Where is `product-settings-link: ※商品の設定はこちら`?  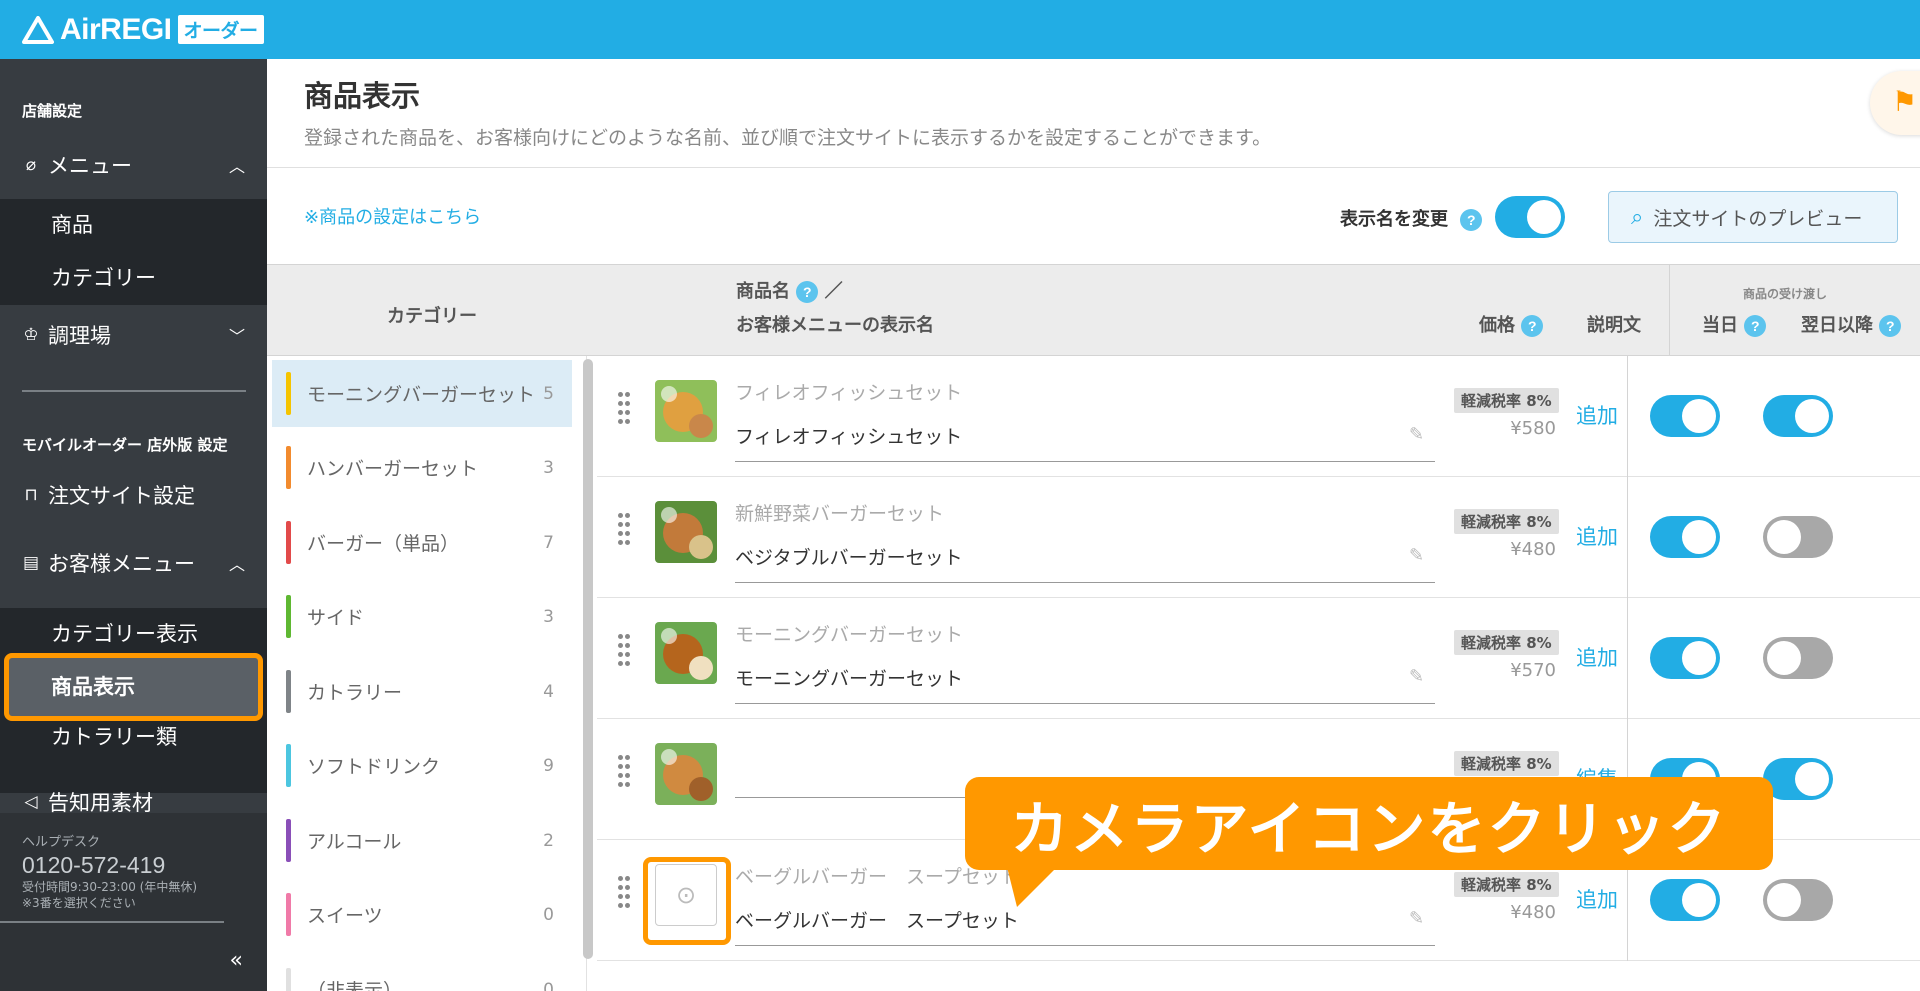 product-settings-link: ※商品の設定はこちら is located at coordinates (392, 216).